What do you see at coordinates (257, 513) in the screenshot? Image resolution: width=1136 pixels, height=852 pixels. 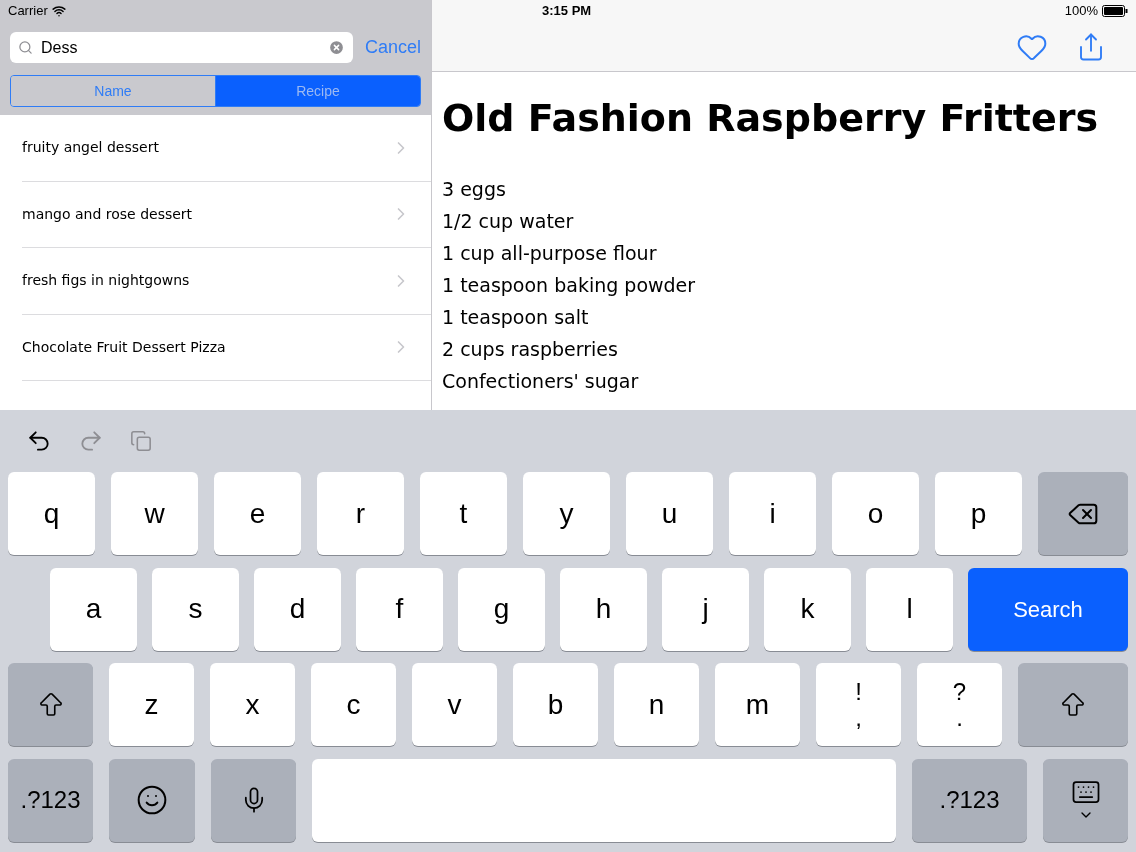 I see `letter-key: e` at bounding box center [257, 513].